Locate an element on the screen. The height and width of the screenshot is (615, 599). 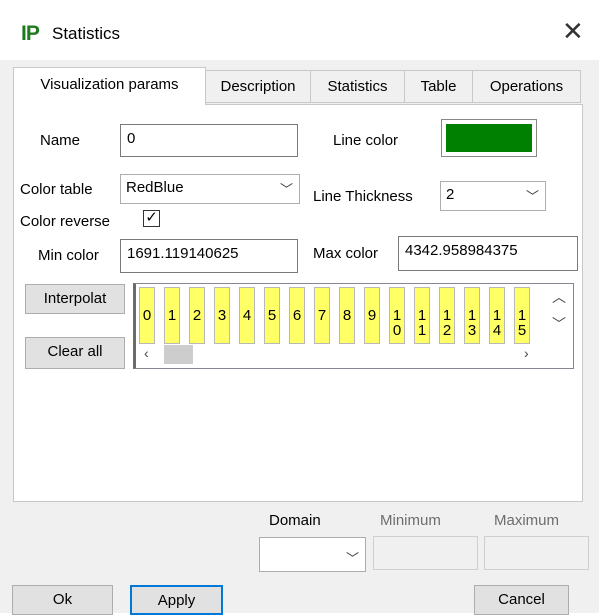
color-cell: 6 is located at coordinates (297, 315).